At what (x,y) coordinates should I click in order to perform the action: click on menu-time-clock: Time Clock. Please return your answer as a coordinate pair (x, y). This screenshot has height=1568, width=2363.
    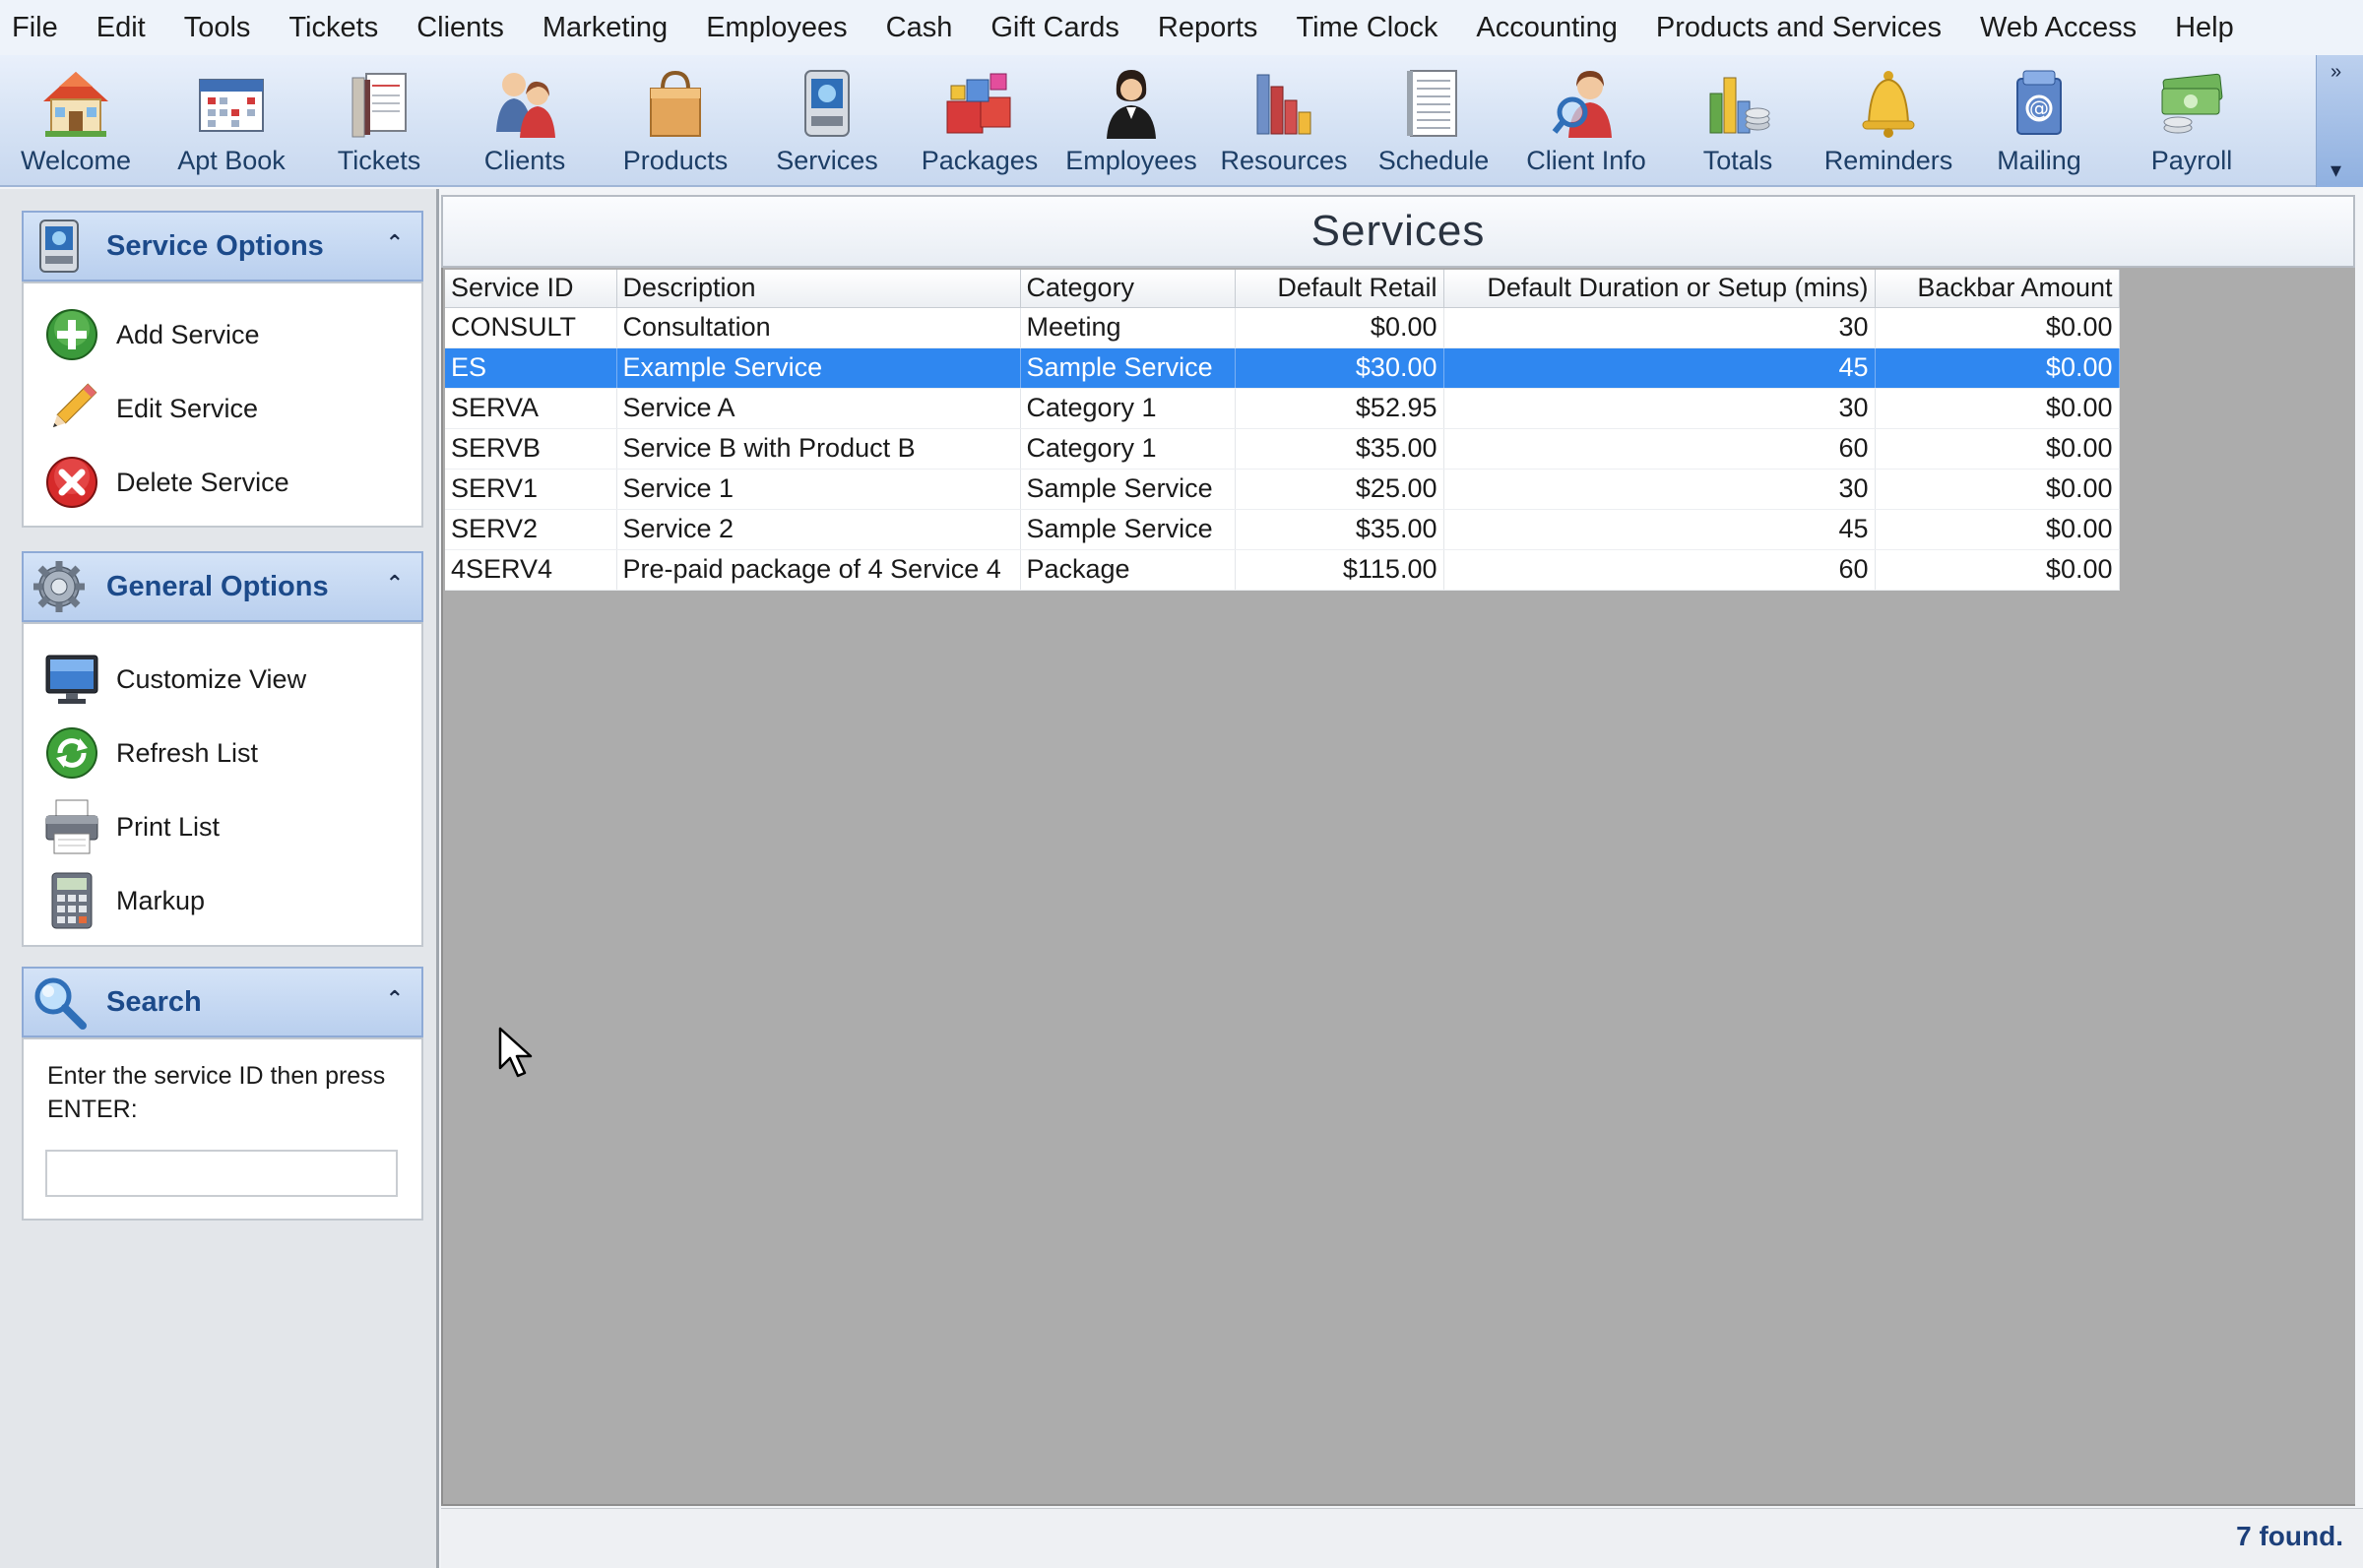
    Looking at the image, I should click on (1377, 28).